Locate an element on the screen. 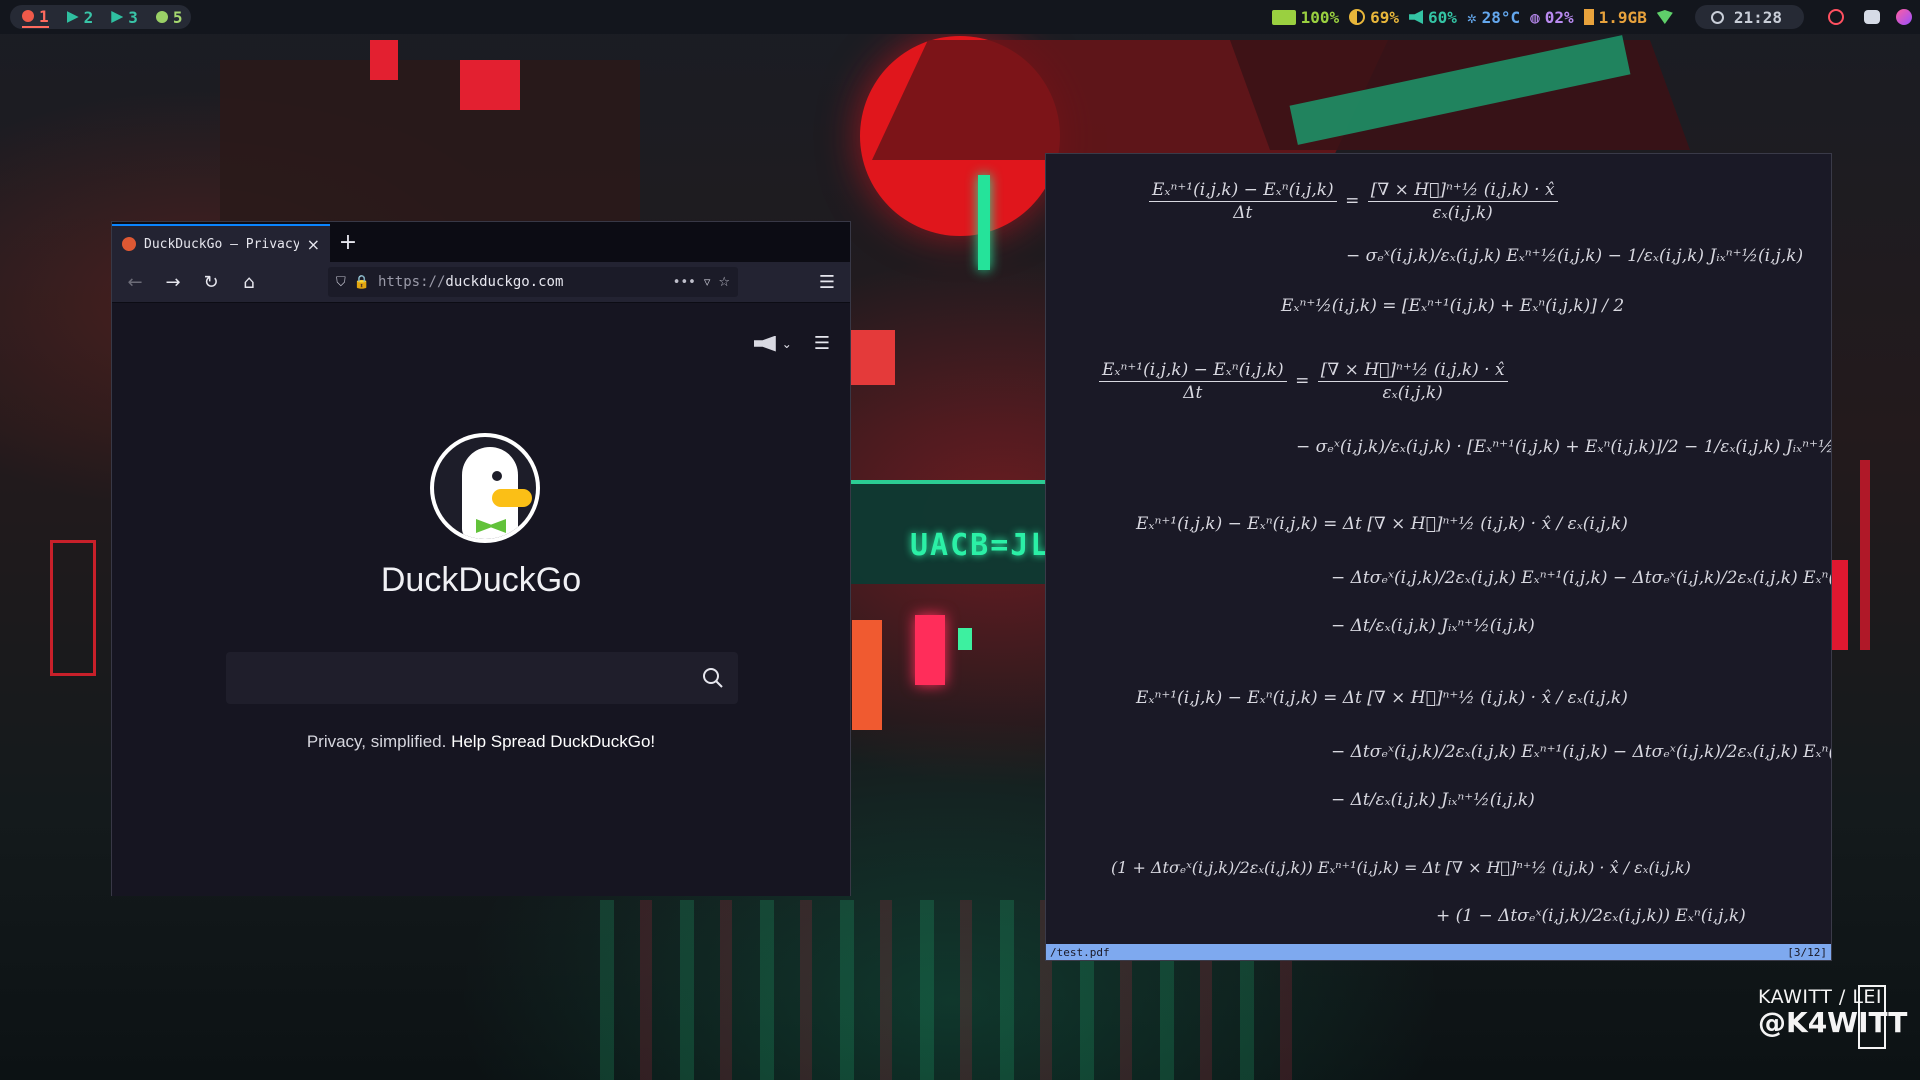  pocket-icon: ▿ is located at coordinates (707, 282).